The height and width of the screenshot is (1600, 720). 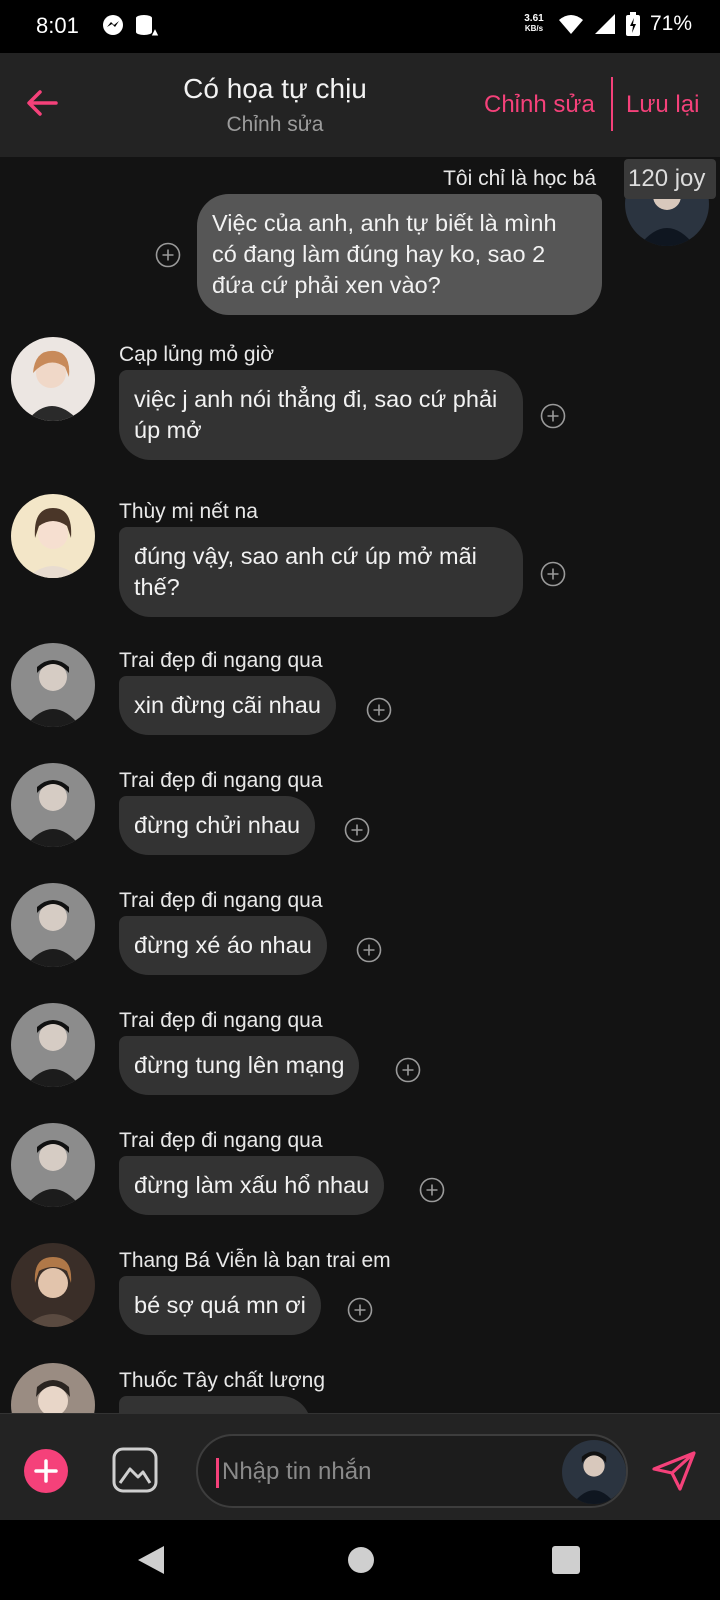 I want to click on storage-warning-icon, so click(x=148, y=26).